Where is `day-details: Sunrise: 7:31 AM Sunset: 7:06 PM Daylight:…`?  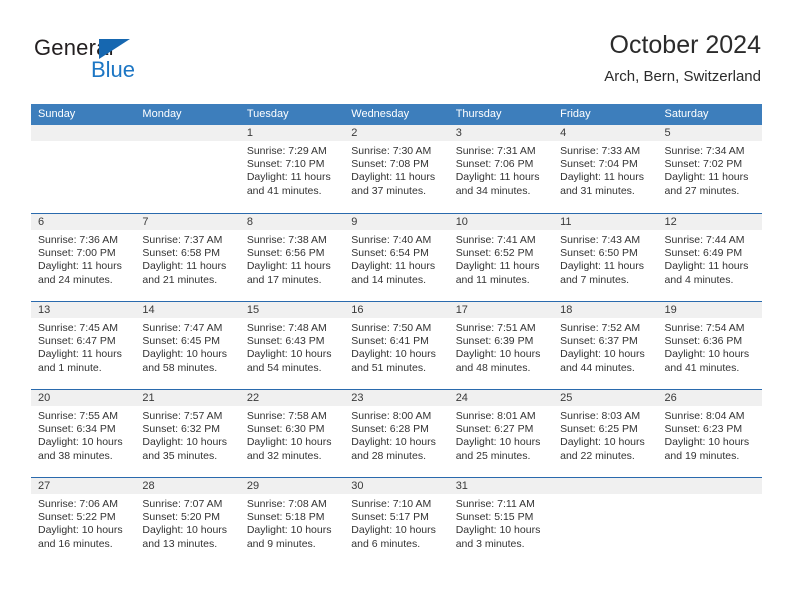
day-details: Sunrise: 7:31 AM Sunset: 7:06 PM Daylight:… is located at coordinates (501, 169).